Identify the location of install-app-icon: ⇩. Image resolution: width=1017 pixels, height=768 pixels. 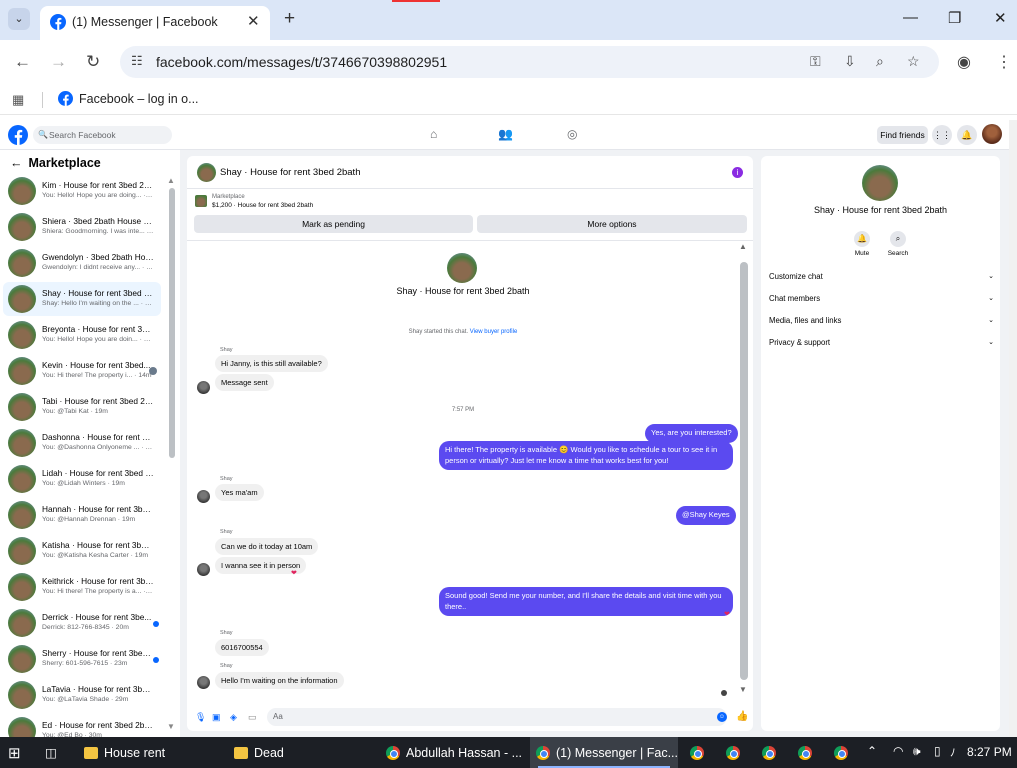
(850, 61).